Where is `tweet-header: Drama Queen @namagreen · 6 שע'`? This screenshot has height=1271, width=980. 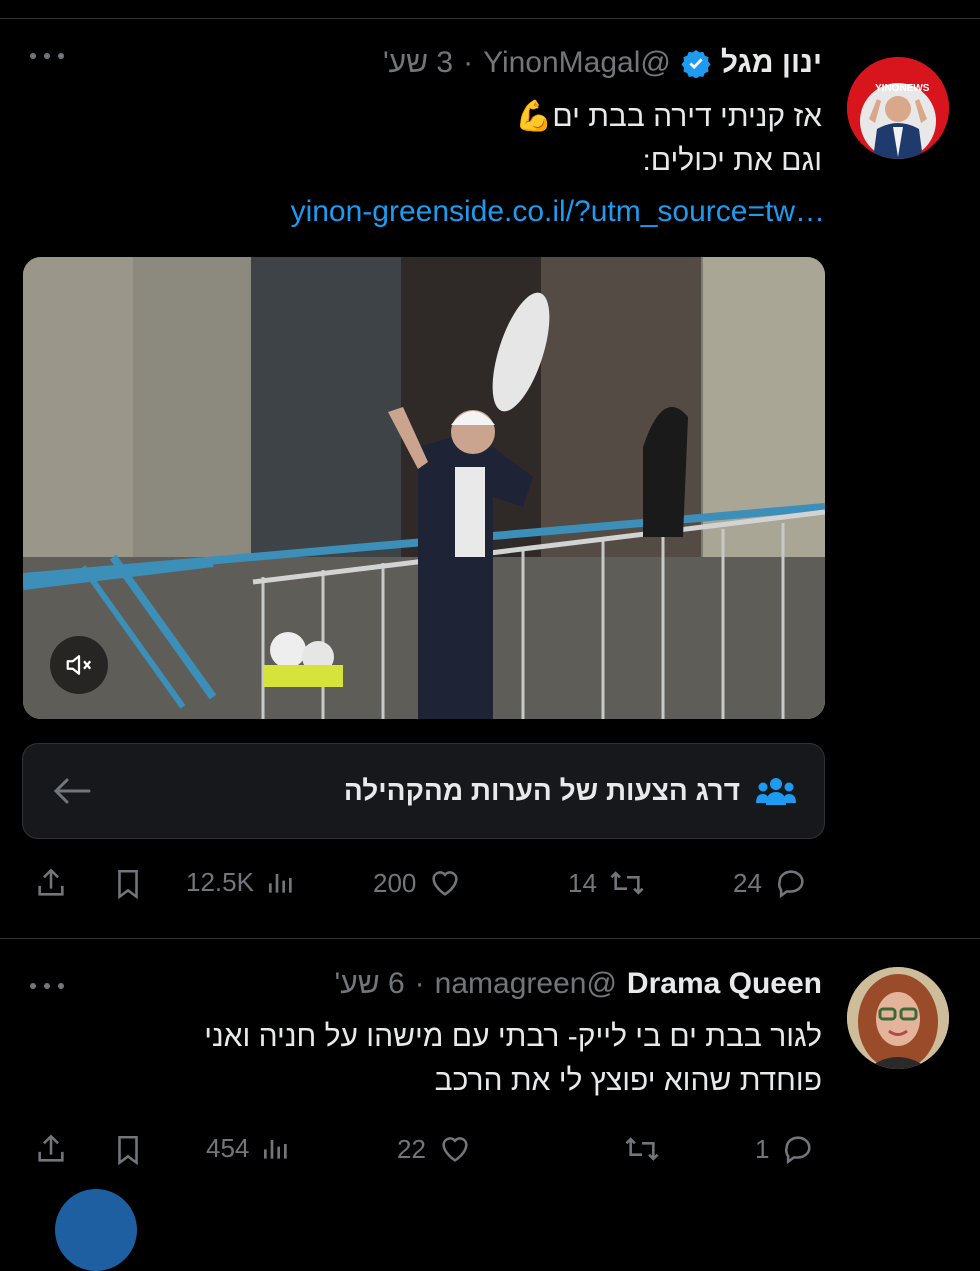 tweet-header: Drama Queen @namagreen · 6 שע' is located at coordinates (578, 984).